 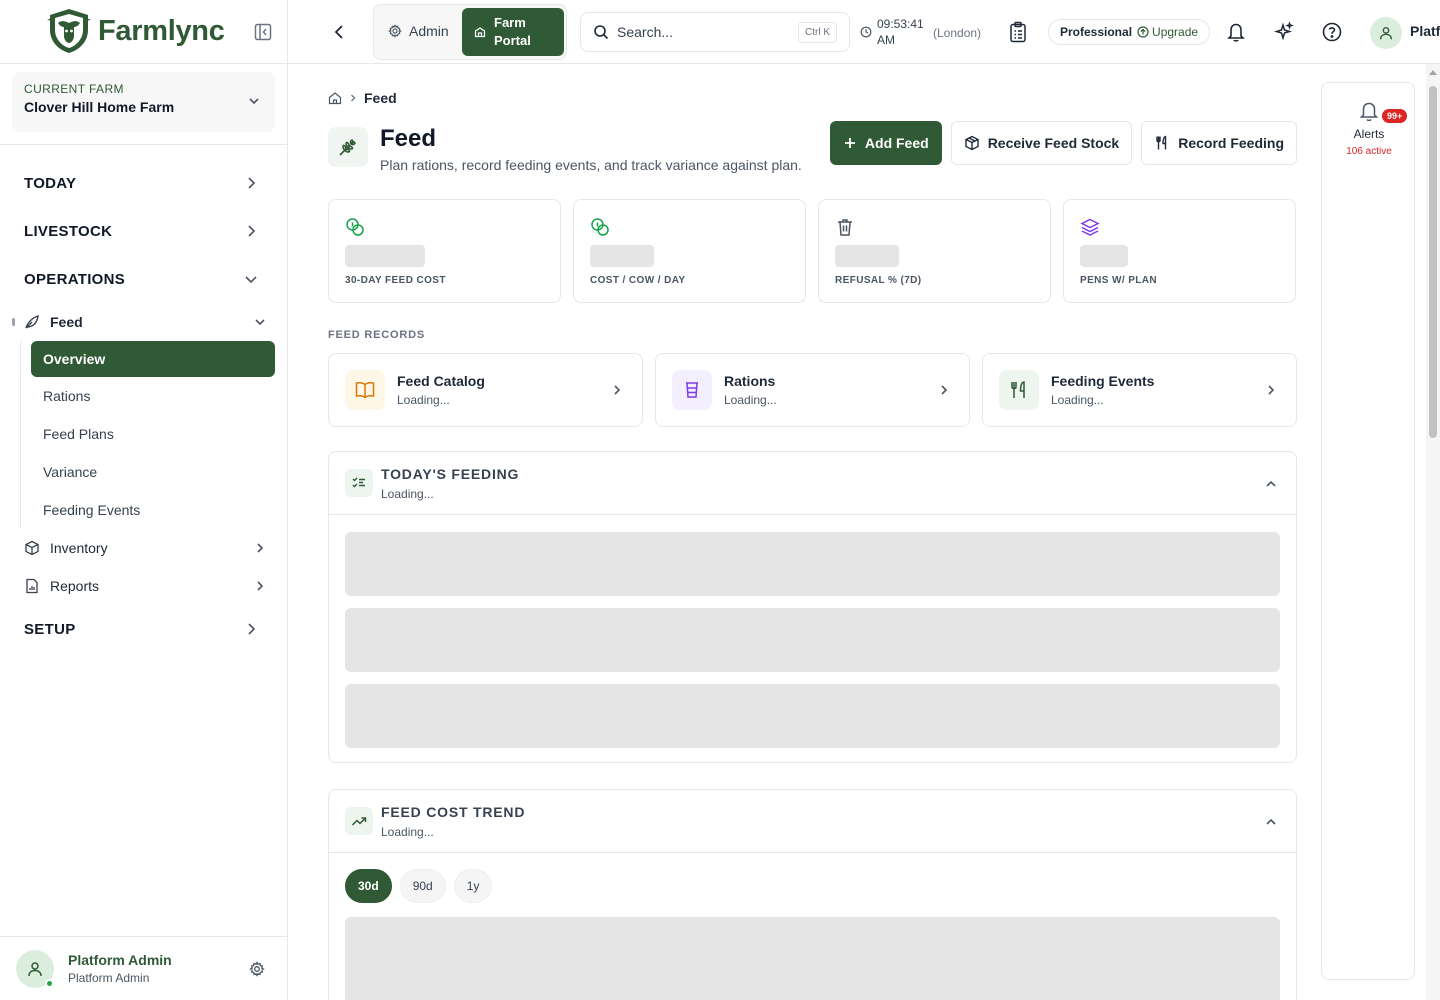 I want to click on nav-section-today: TODAY, so click(x=143, y=183).